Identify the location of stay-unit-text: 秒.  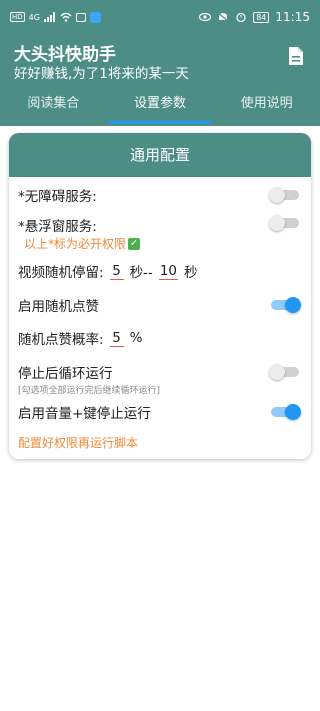
(191, 273).